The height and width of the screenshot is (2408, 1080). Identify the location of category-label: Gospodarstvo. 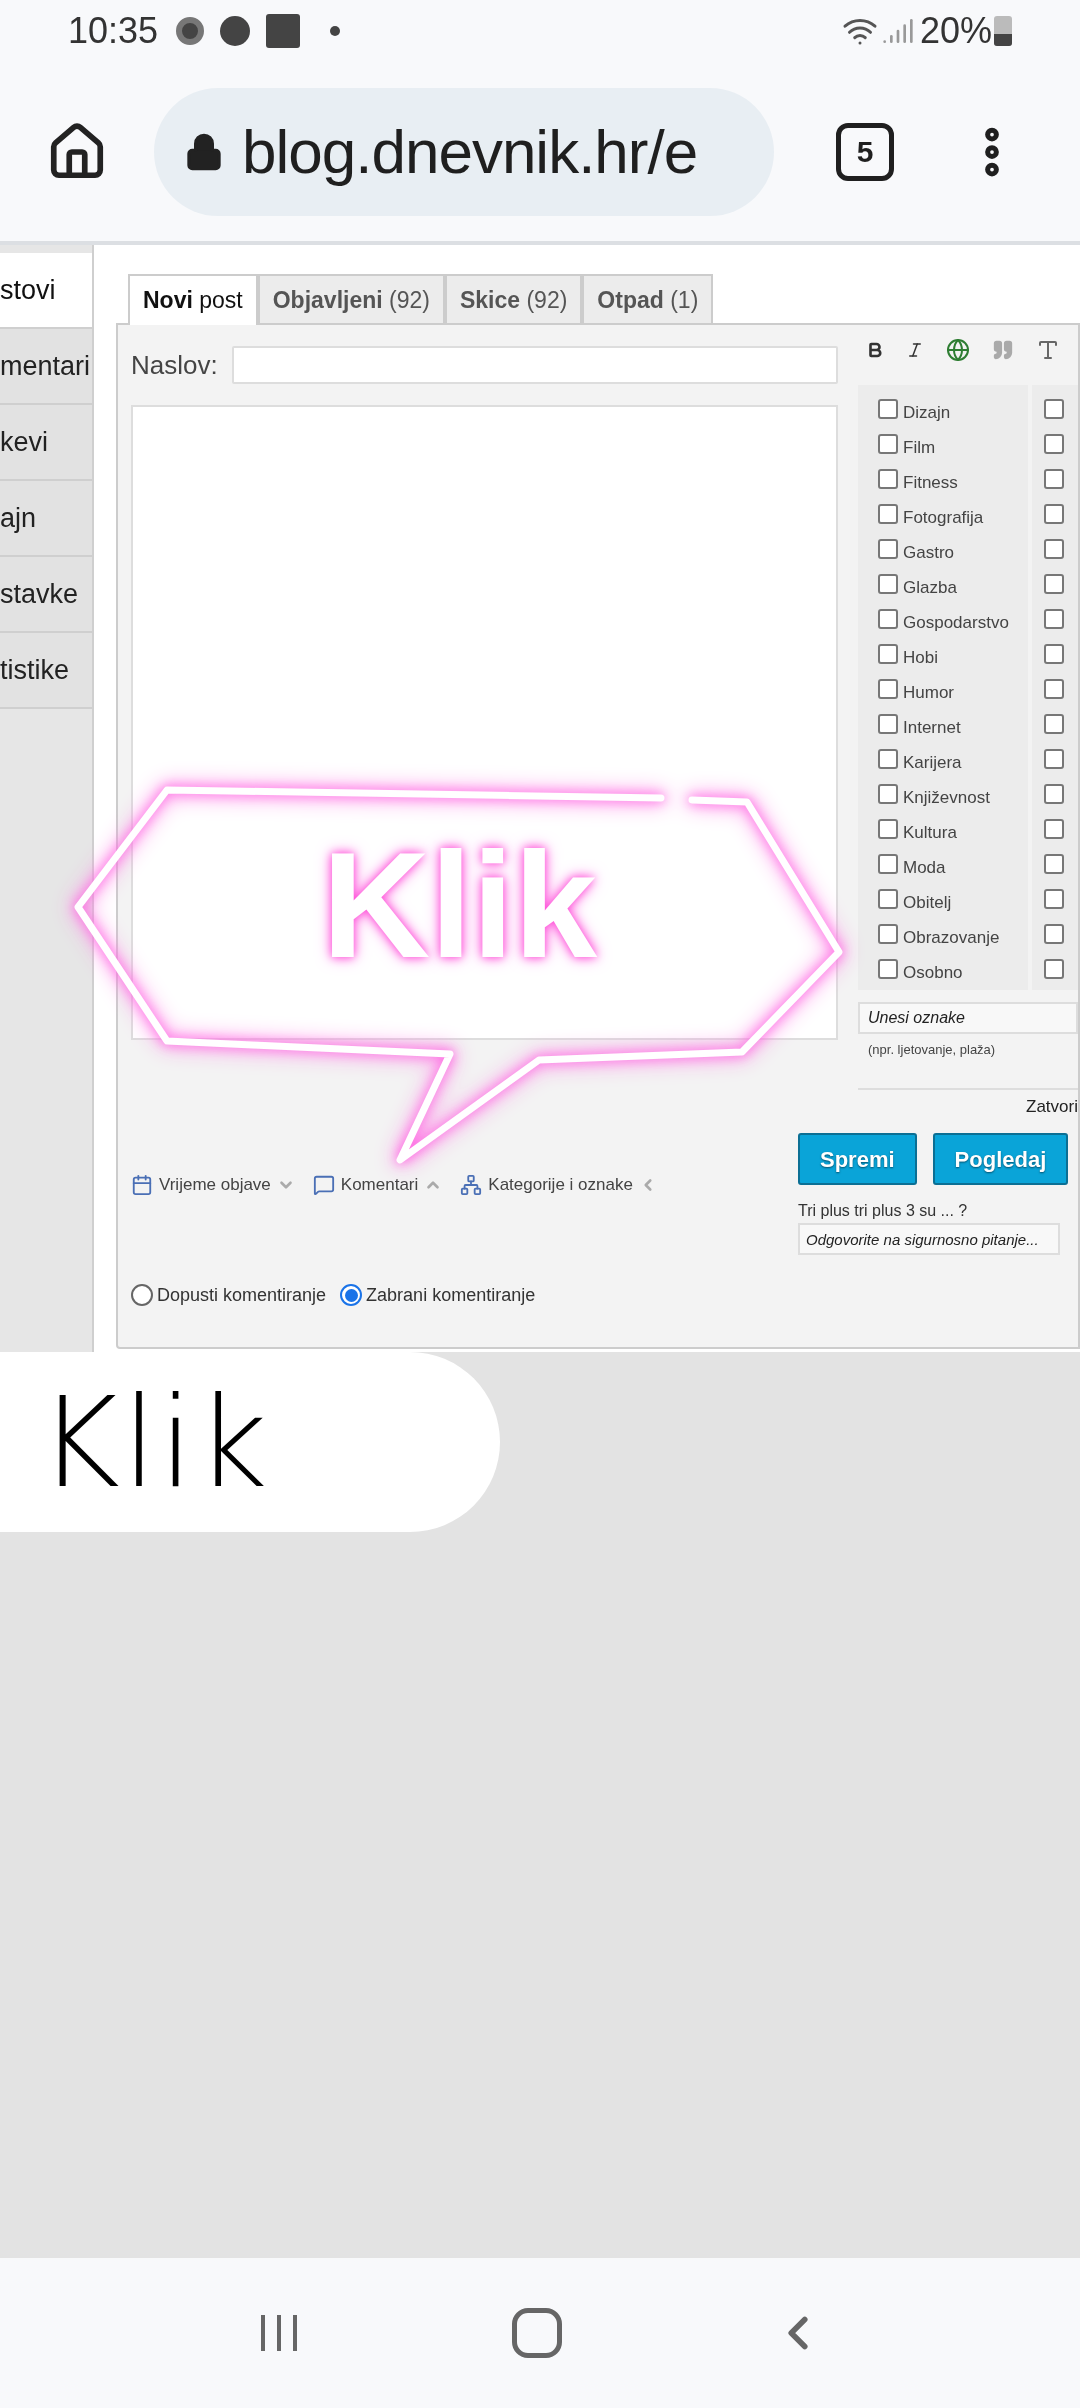
(956, 622).